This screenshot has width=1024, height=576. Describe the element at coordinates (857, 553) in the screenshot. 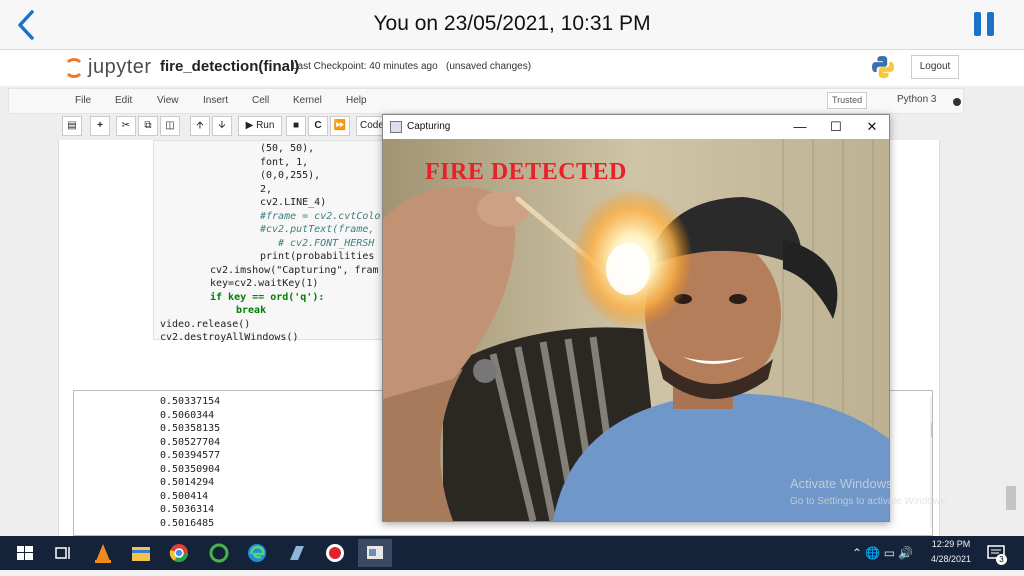

I see `tray-chevron-icon: ⌃` at that location.